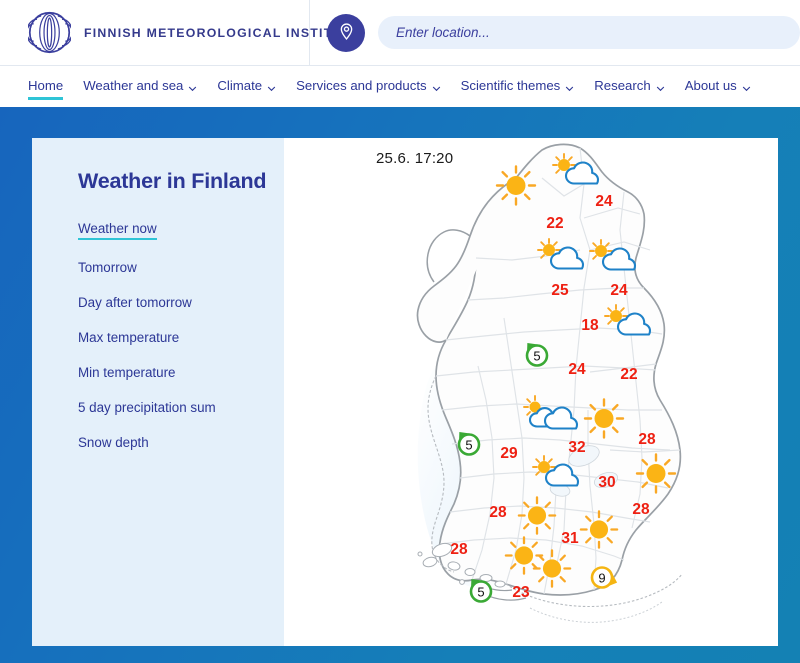  What do you see at coordinates (127, 372) in the screenshot?
I see `sidebar-item-label: Min temperature` at bounding box center [127, 372].